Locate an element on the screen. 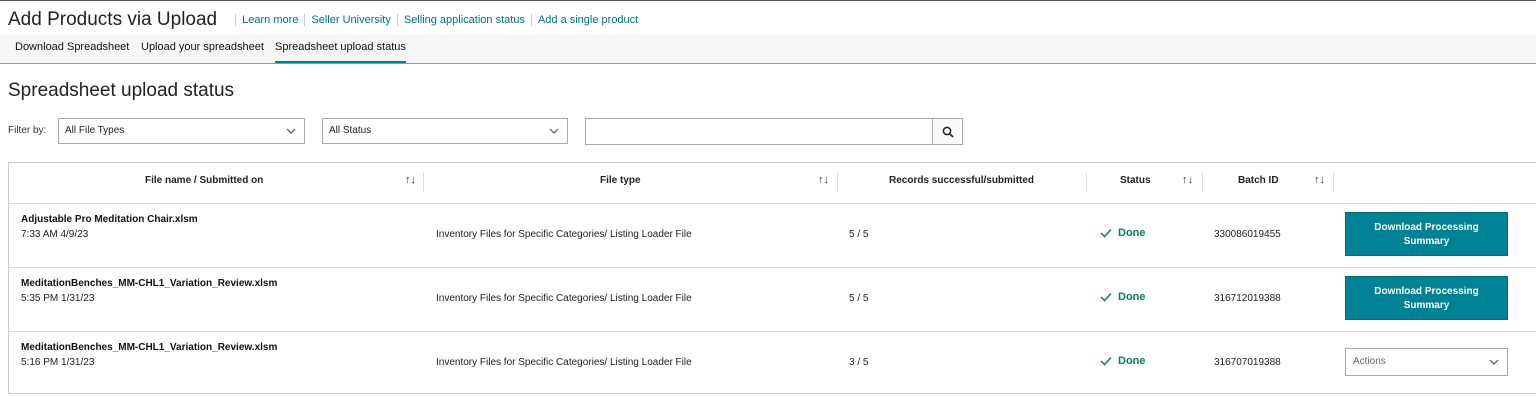  submitted-on: 7:33 AM 4/9/23 is located at coordinates (55, 234).